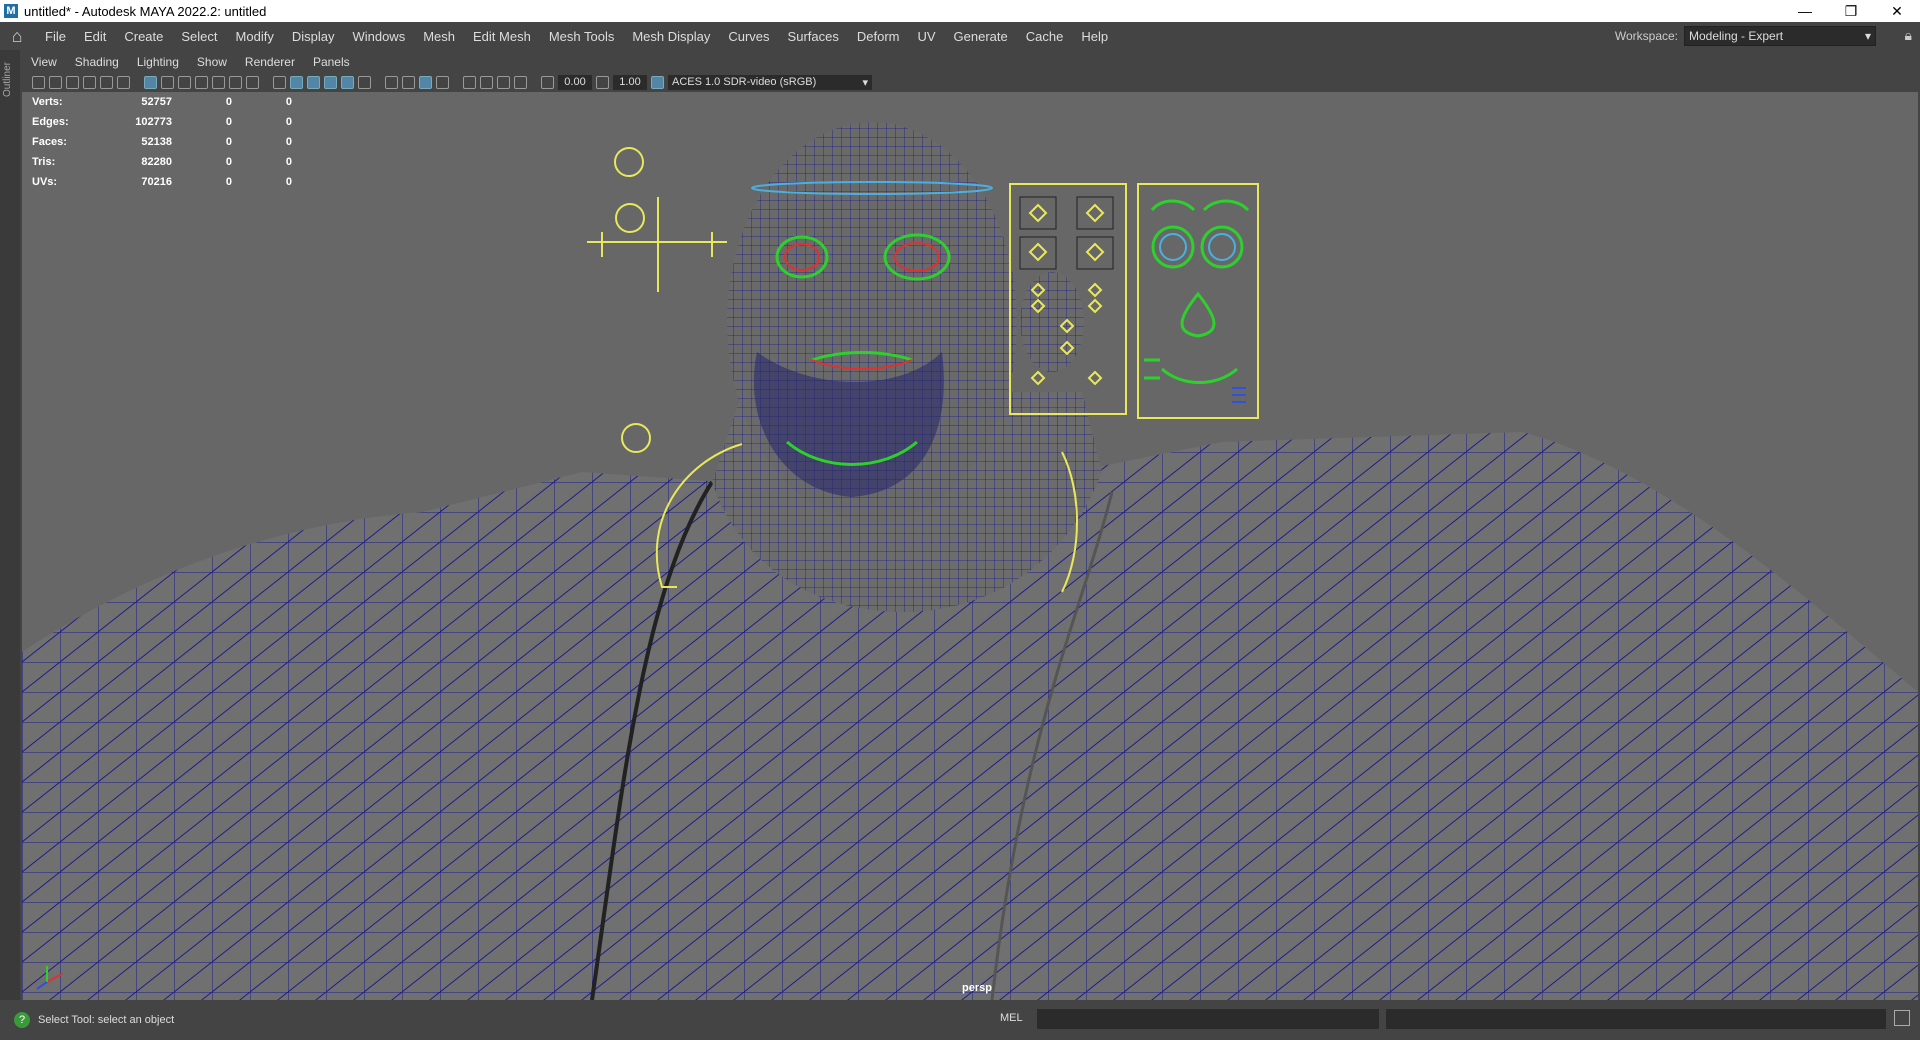  I want to click on restore-button: ❐, so click(1851, 11).